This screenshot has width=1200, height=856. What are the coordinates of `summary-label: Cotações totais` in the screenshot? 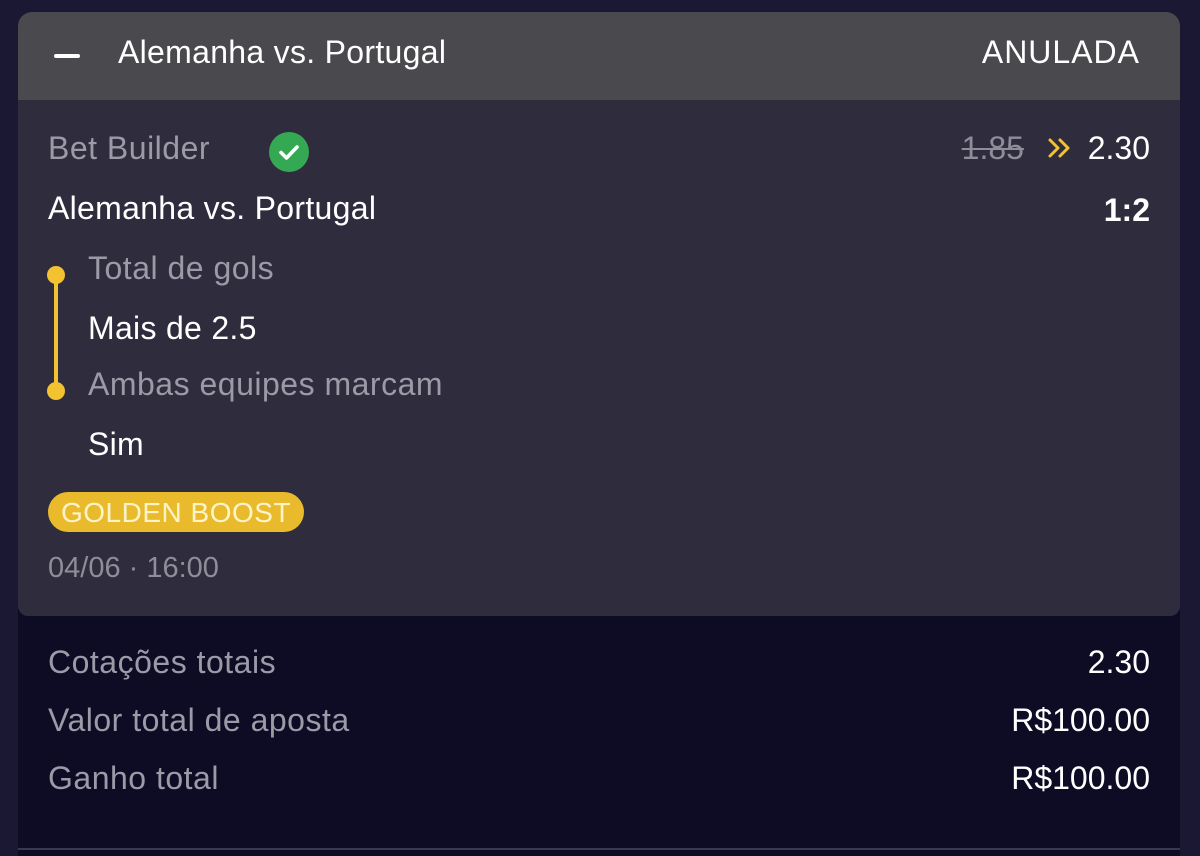 It's located at (162, 662).